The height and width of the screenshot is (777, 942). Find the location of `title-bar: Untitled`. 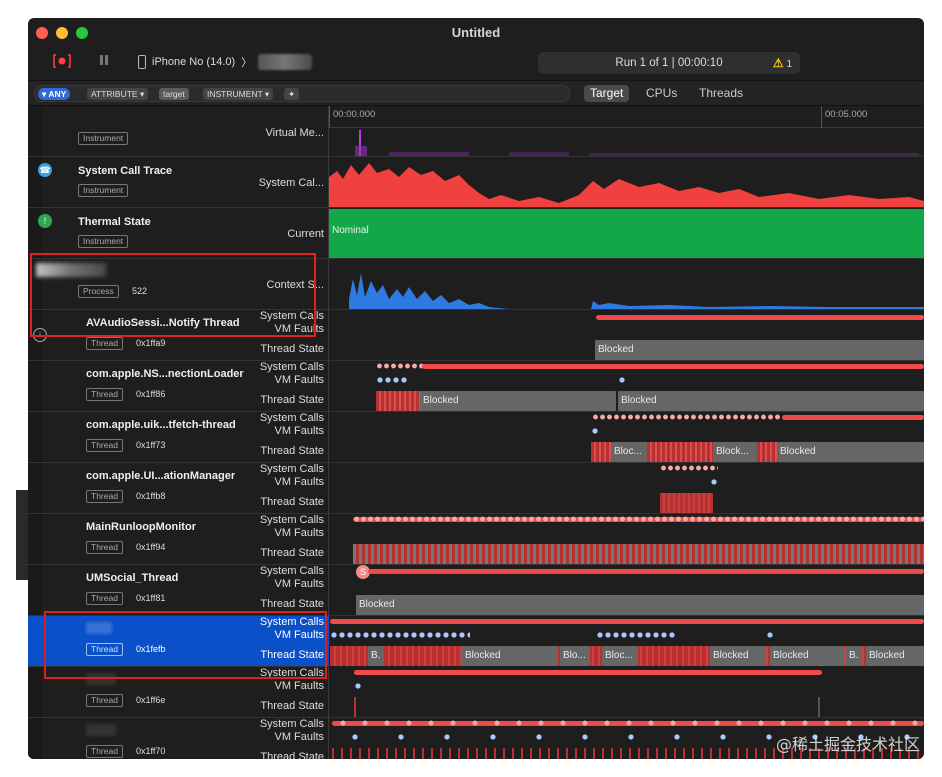

title-bar: Untitled is located at coordinates (476, 33).